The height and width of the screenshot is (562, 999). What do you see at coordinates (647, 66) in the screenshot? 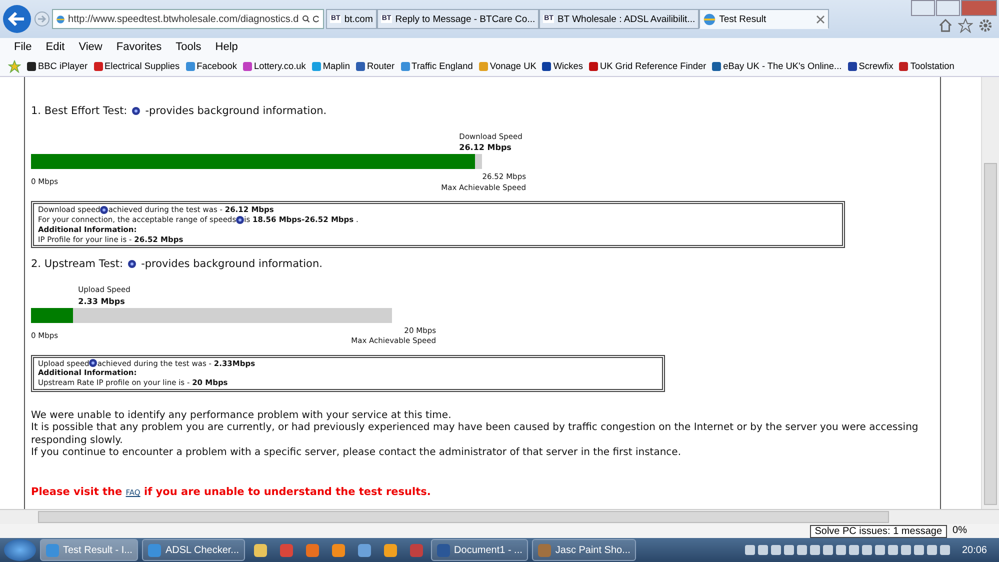
I see `favorite-link: UK Grid Reference Finder` at bounding box center [647, 66].